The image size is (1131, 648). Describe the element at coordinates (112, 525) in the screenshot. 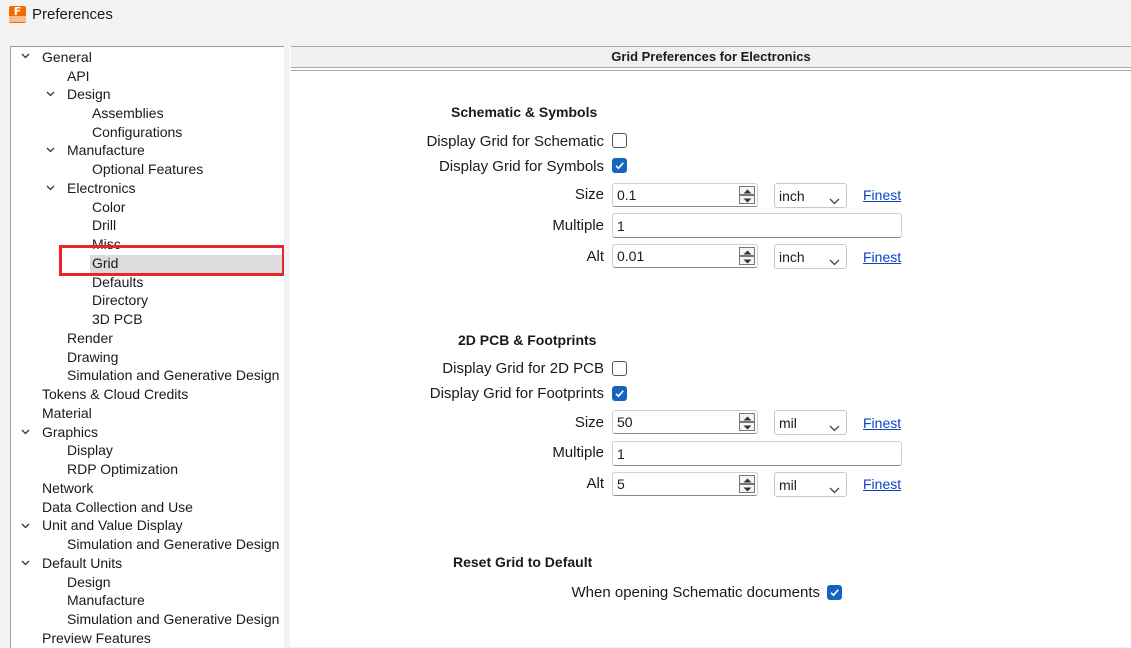

I see `tree-item-unit-value-display: Unit and Value Display` at that location.